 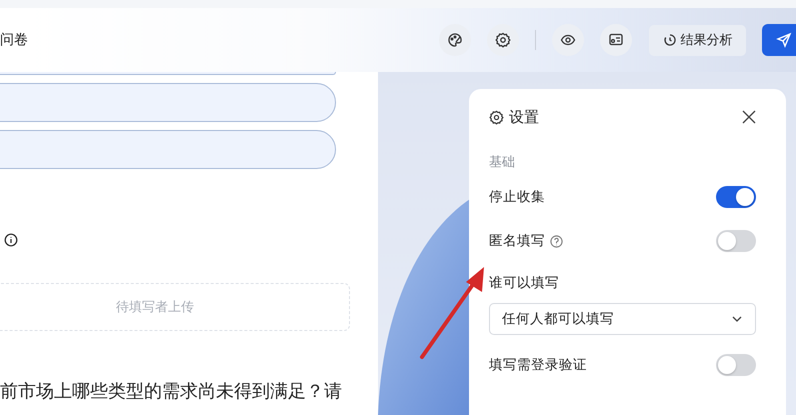 I want to click on info-icon, so click(x=11, y=240).